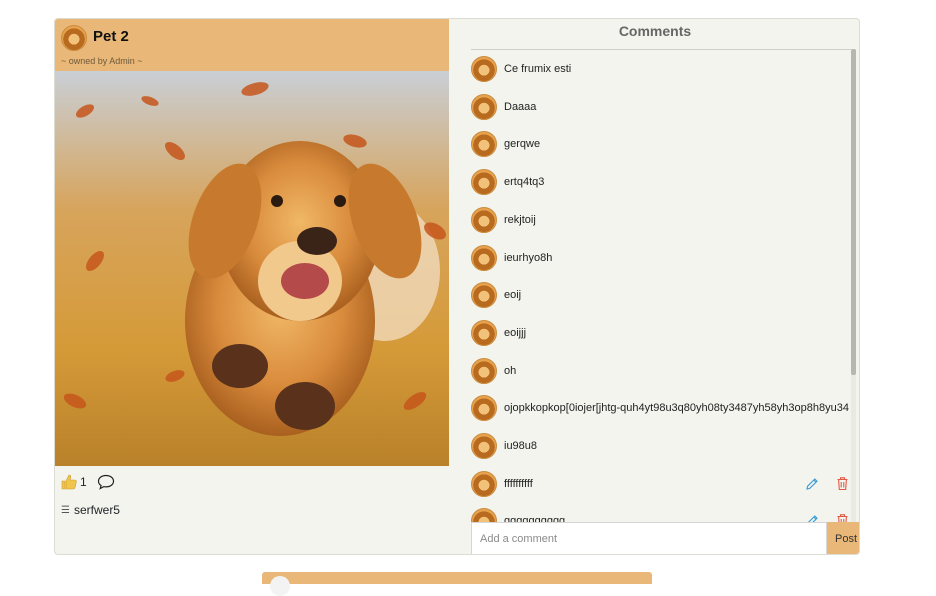 Image resolution: width=936 pixels, height=596 pixels. Describe the element at coordinates (513, 295) in the screenshot. I see `comment-text: eoij` at that location.